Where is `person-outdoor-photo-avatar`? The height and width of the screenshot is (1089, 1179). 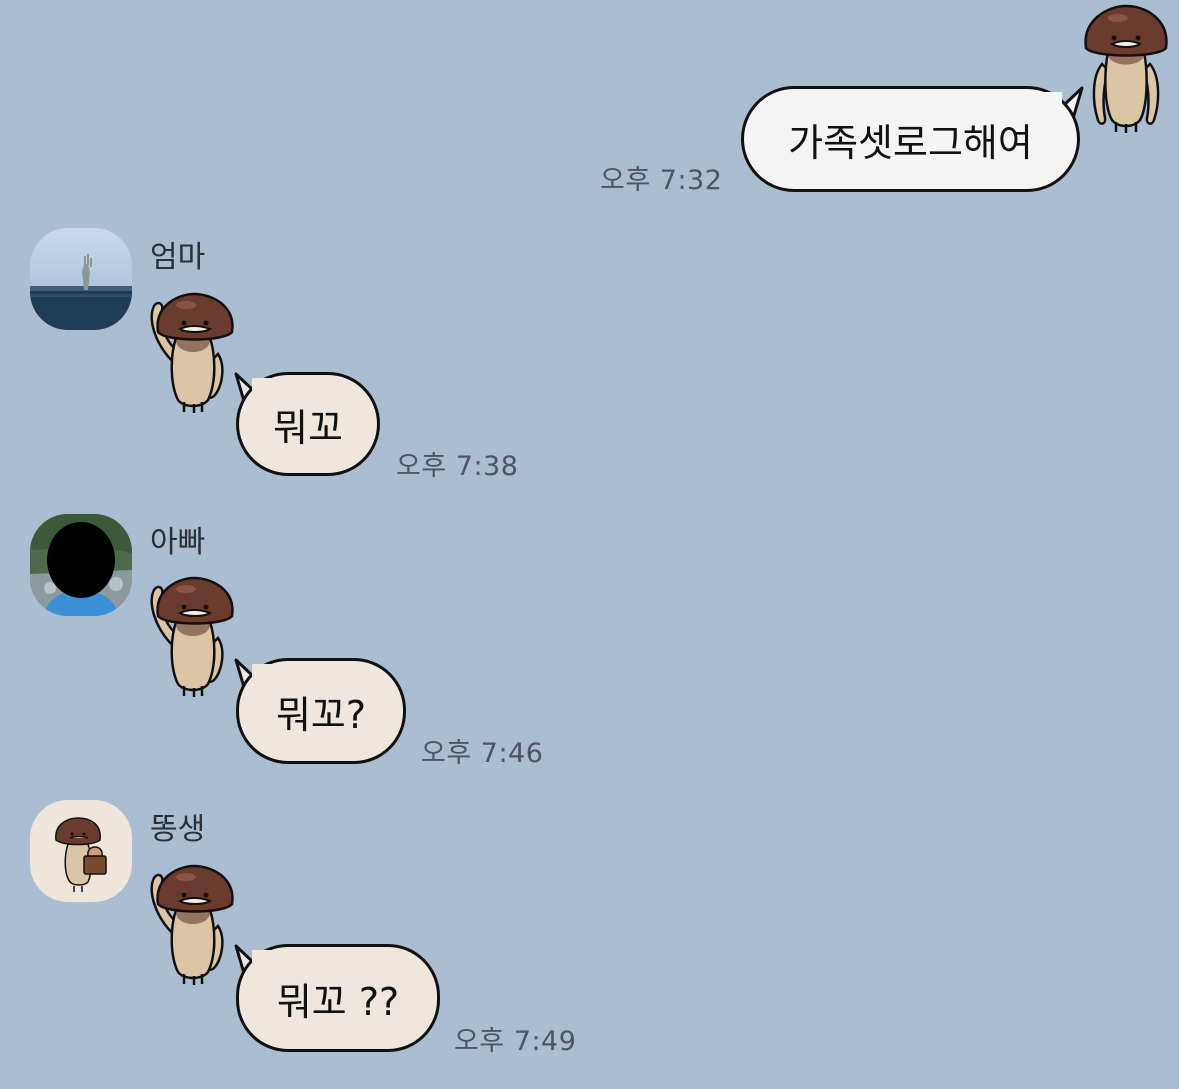
person-outdoor-photo-avatar is located at coordinates (81, 565).